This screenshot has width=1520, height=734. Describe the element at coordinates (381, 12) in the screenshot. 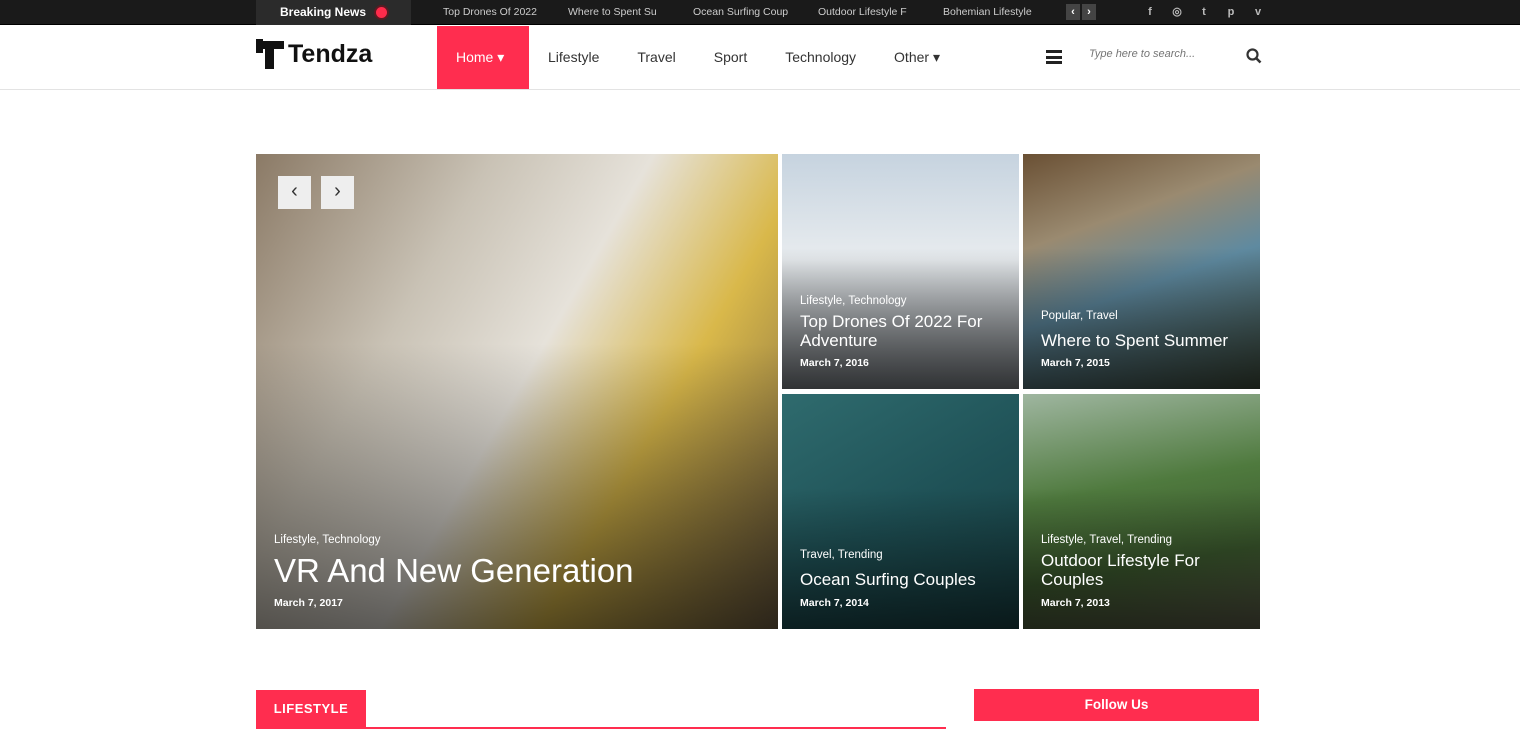

I see `live-dot-icon` at that location.